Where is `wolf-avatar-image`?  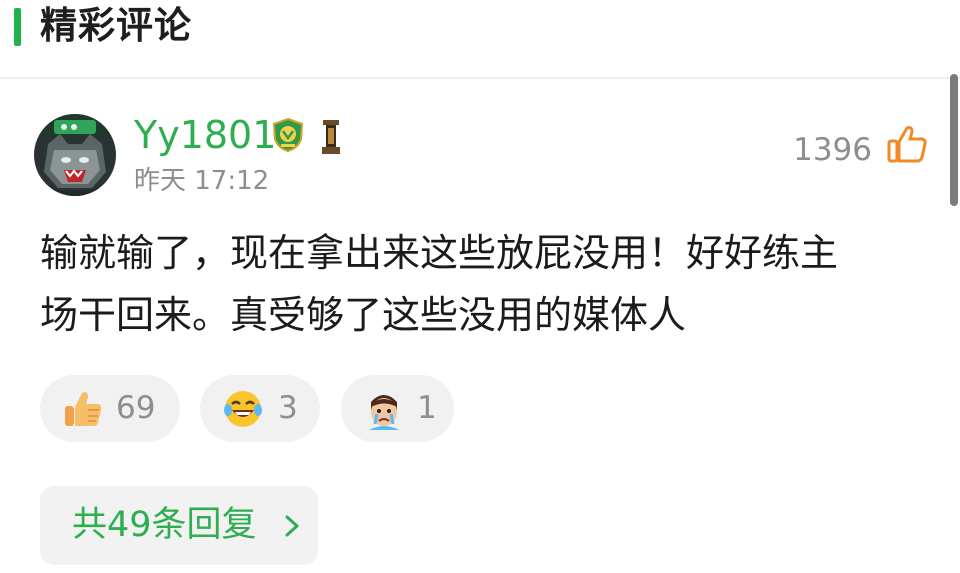 wolf-avatar-image is located at coordinates (75, 155).